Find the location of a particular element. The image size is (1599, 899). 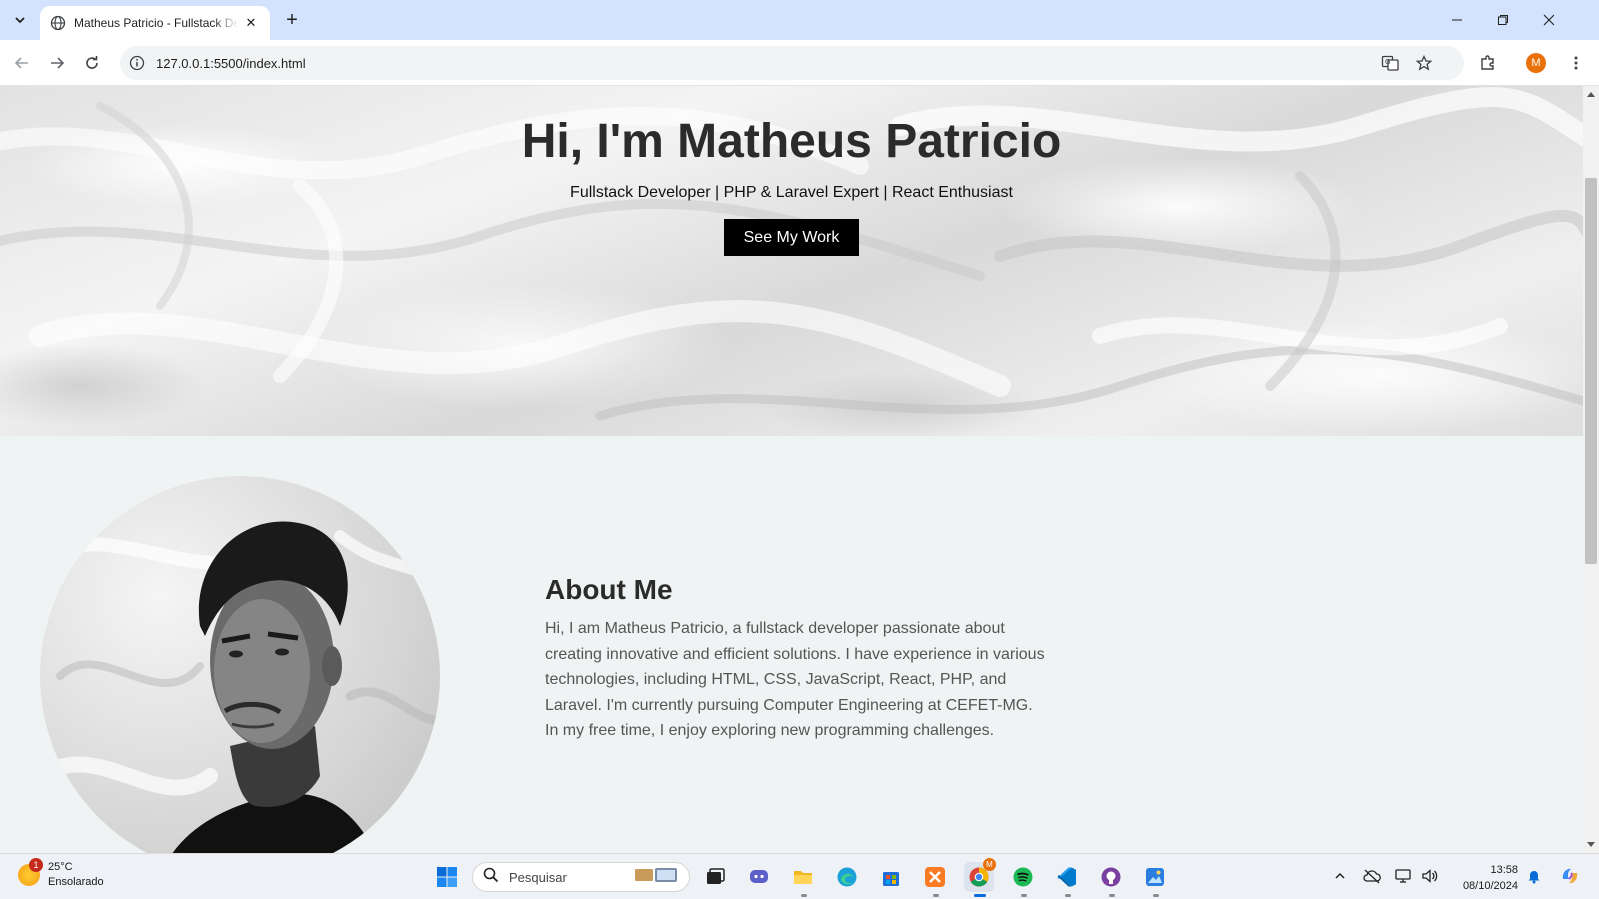

profile-initial: M is located at coordinates (1536, 63).